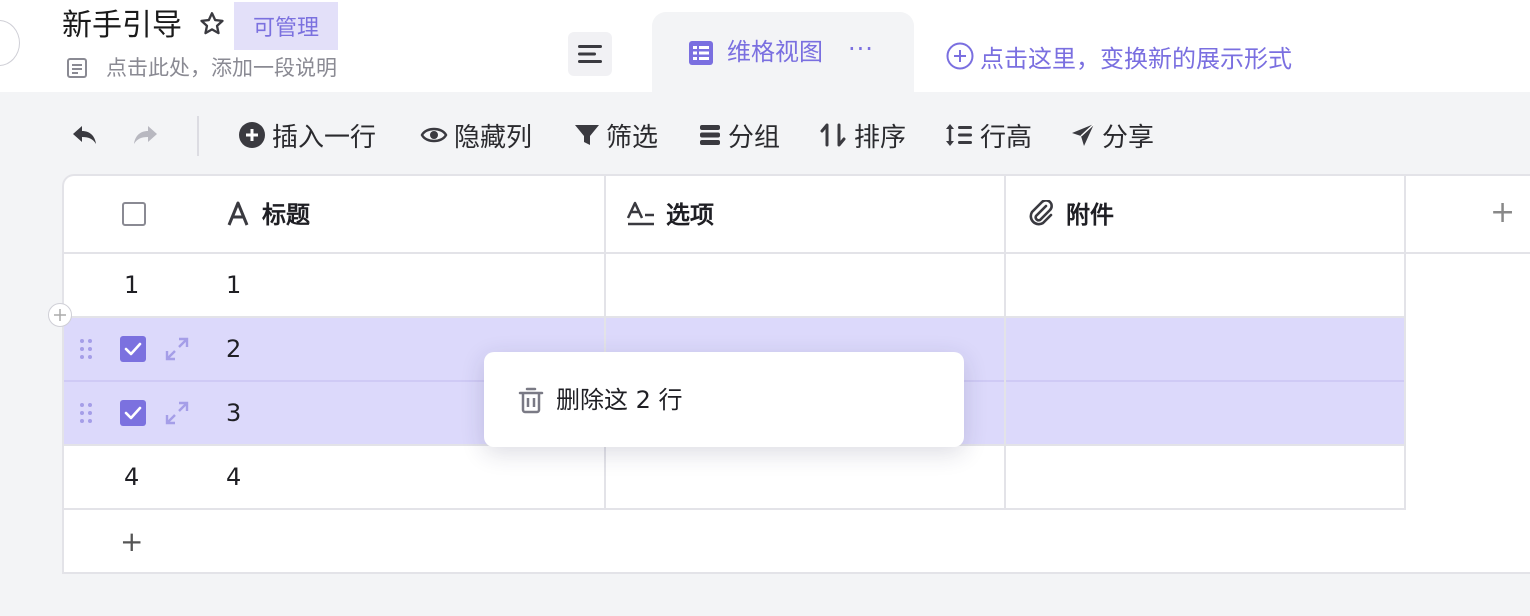 Image resolution: width=1530 pixels, height=616 pixels. What do you see at coordinates (724, 399) in the screenshot?
I see `row-context-menu: 删除这 2 行` at bounding box center [724, 399].